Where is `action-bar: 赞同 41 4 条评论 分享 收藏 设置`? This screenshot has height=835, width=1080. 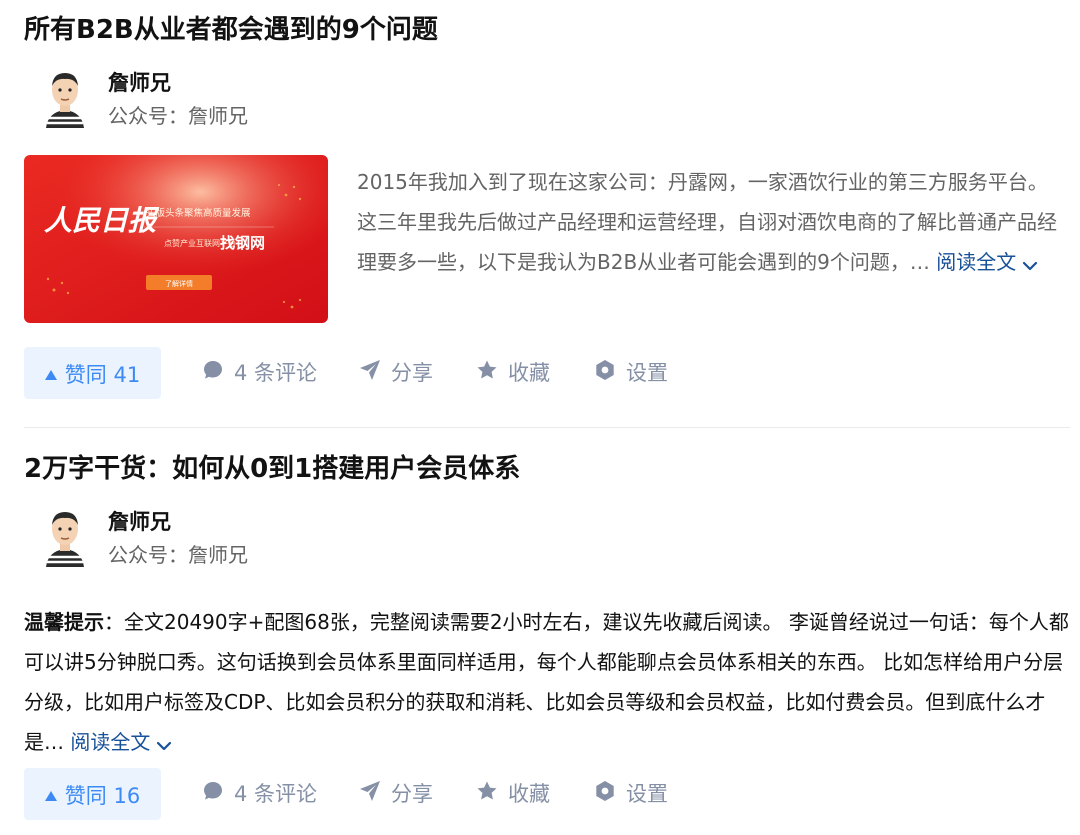
action-bar: 赞同 41 4 条评论 分享 收藏 设置 is located at coordinates (547, 373).